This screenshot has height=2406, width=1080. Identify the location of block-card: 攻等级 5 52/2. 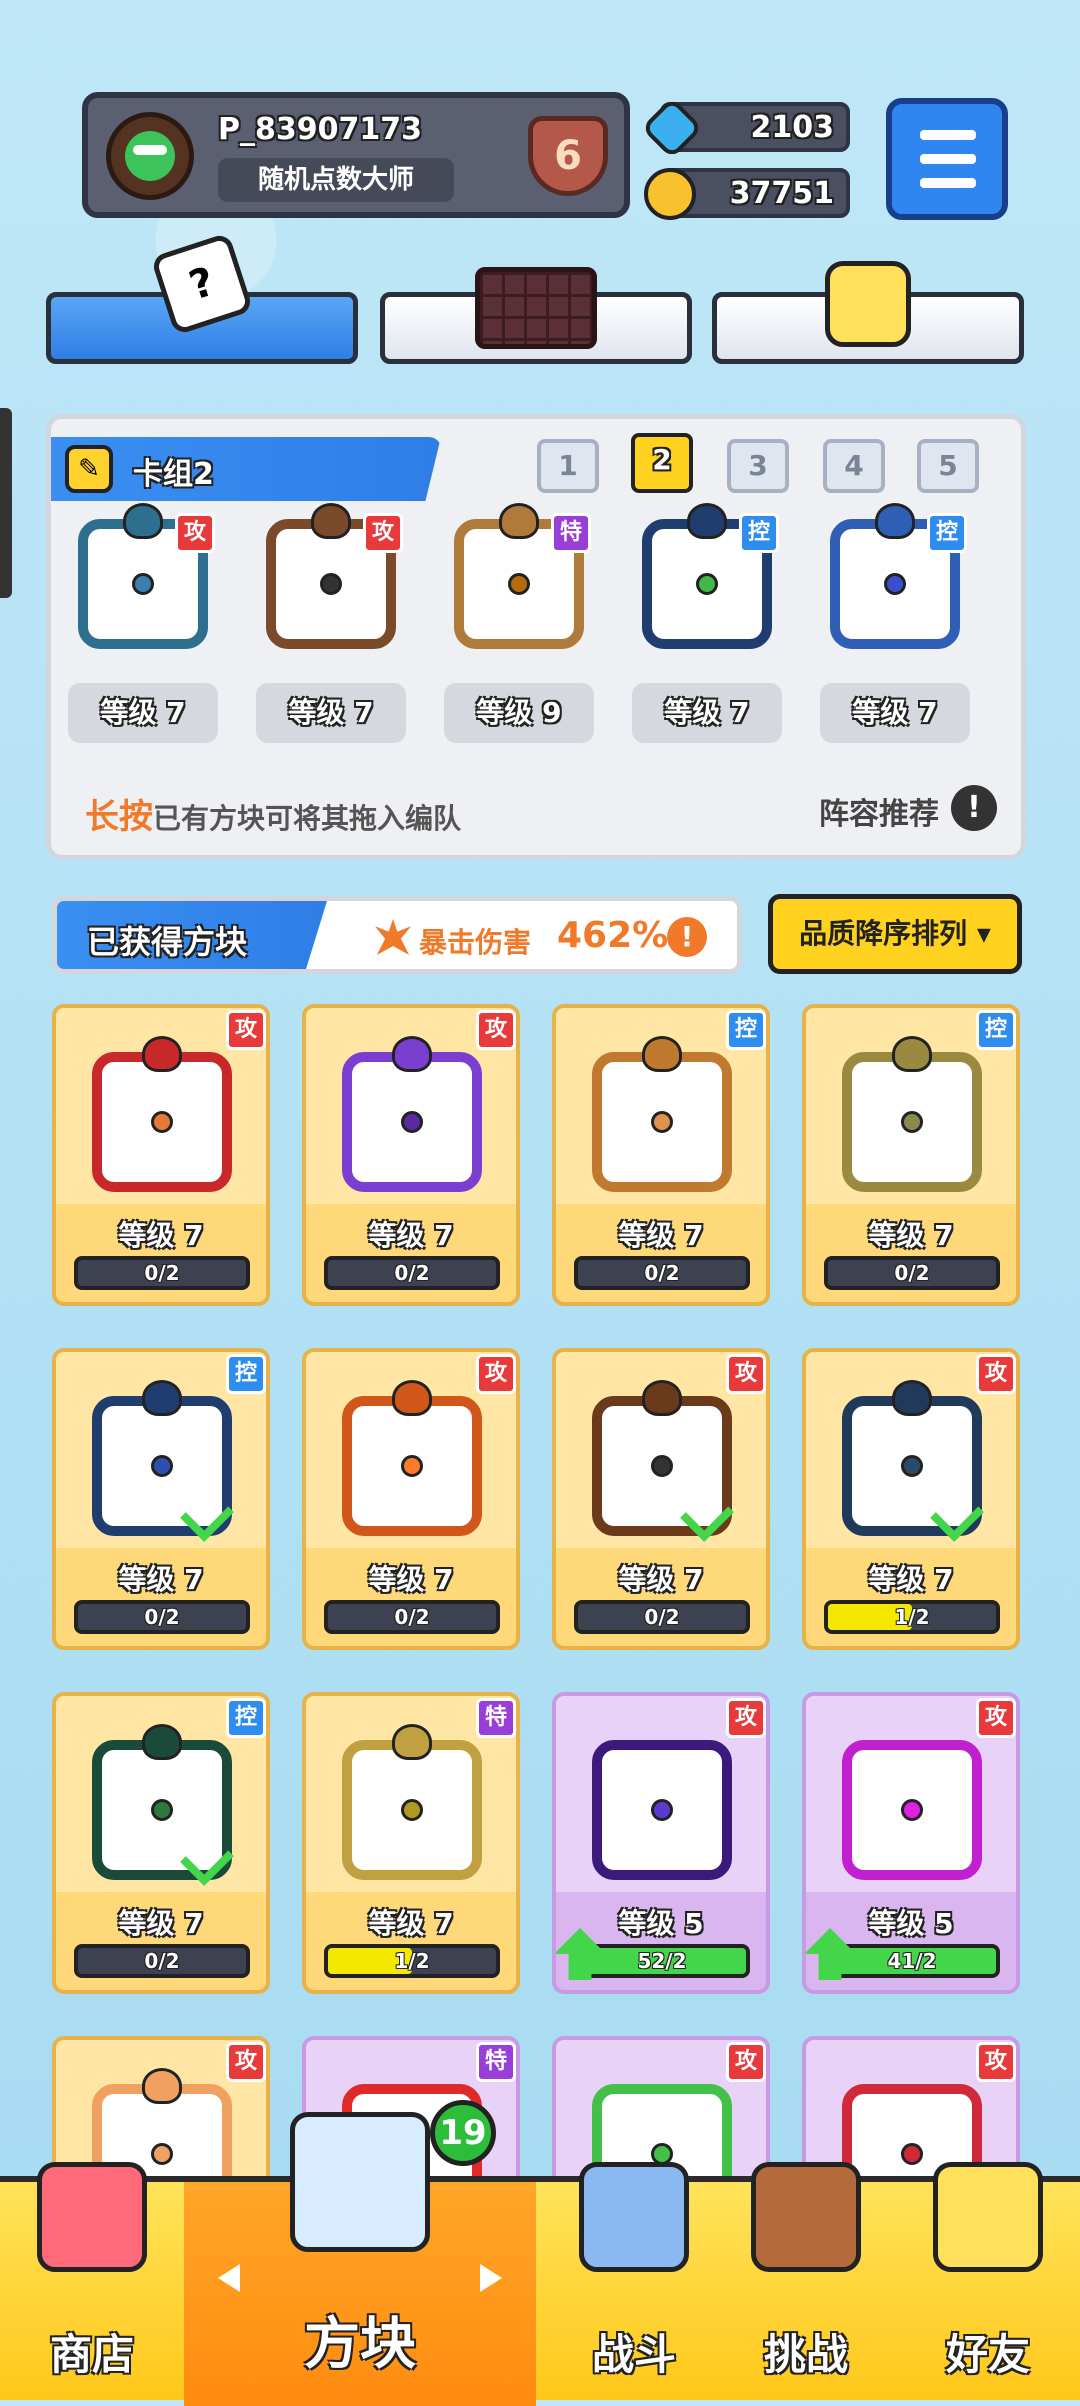
(661, 1843).